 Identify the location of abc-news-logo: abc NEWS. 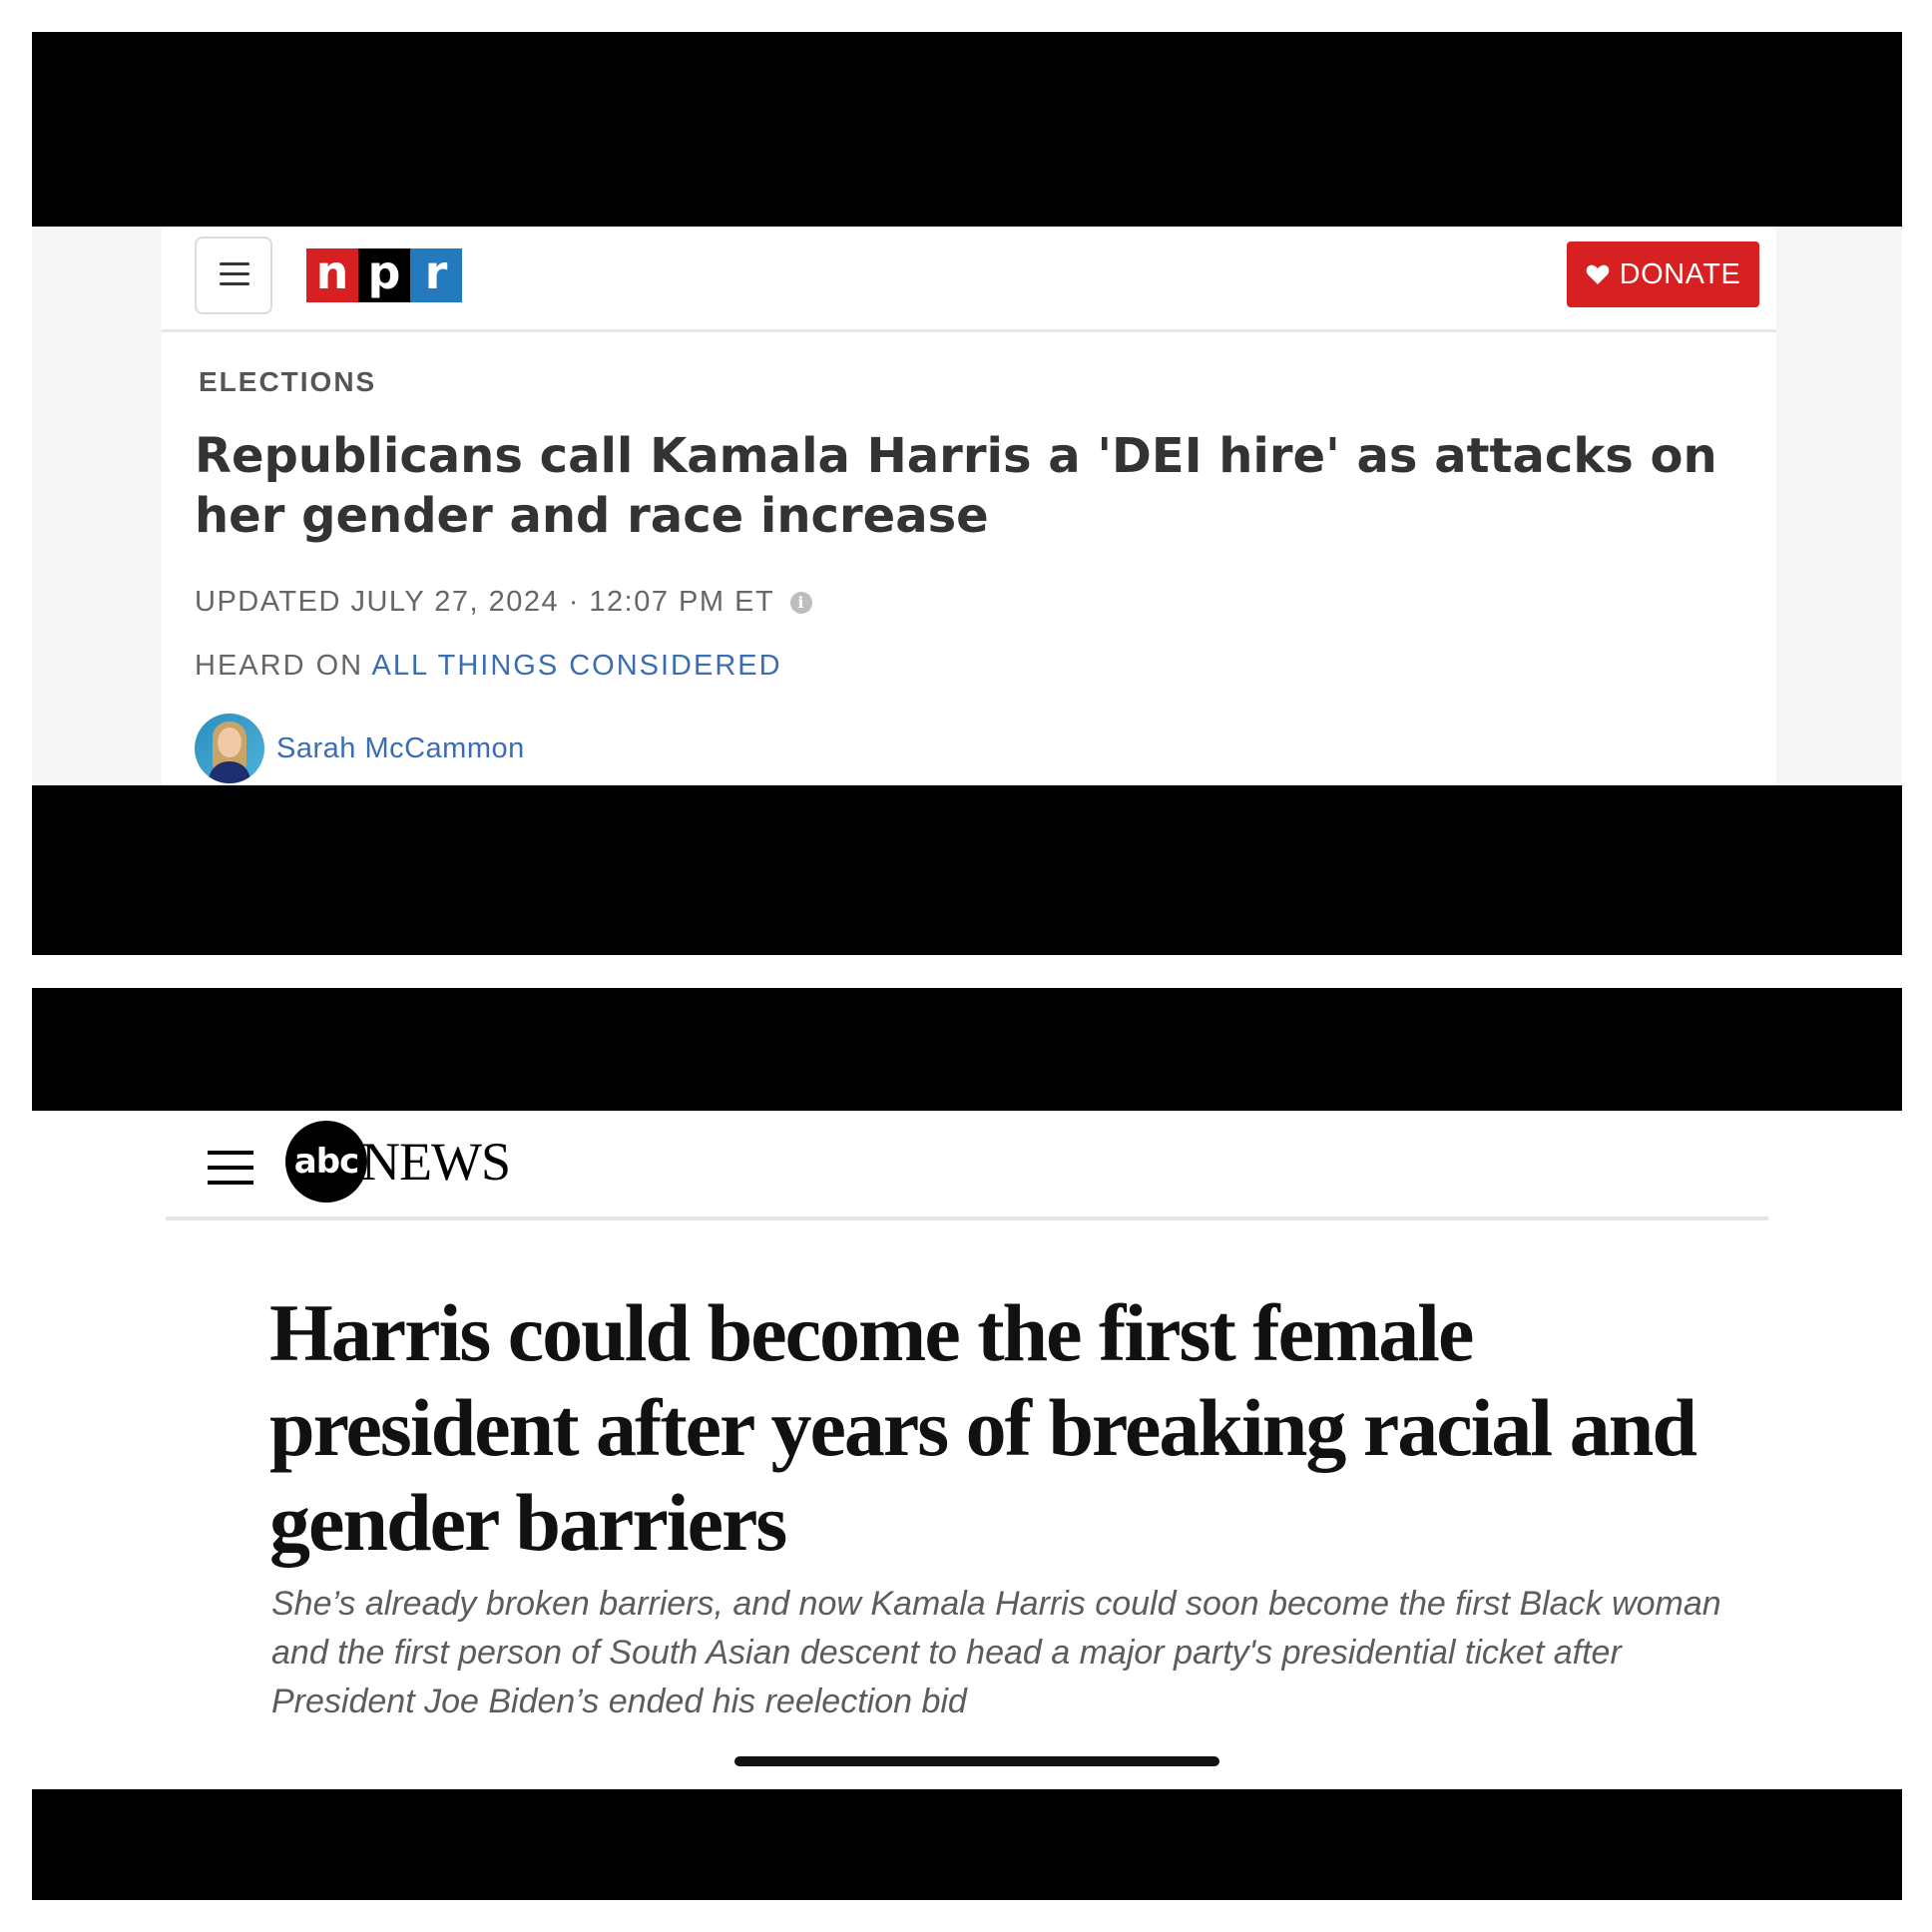
(398, 1162).